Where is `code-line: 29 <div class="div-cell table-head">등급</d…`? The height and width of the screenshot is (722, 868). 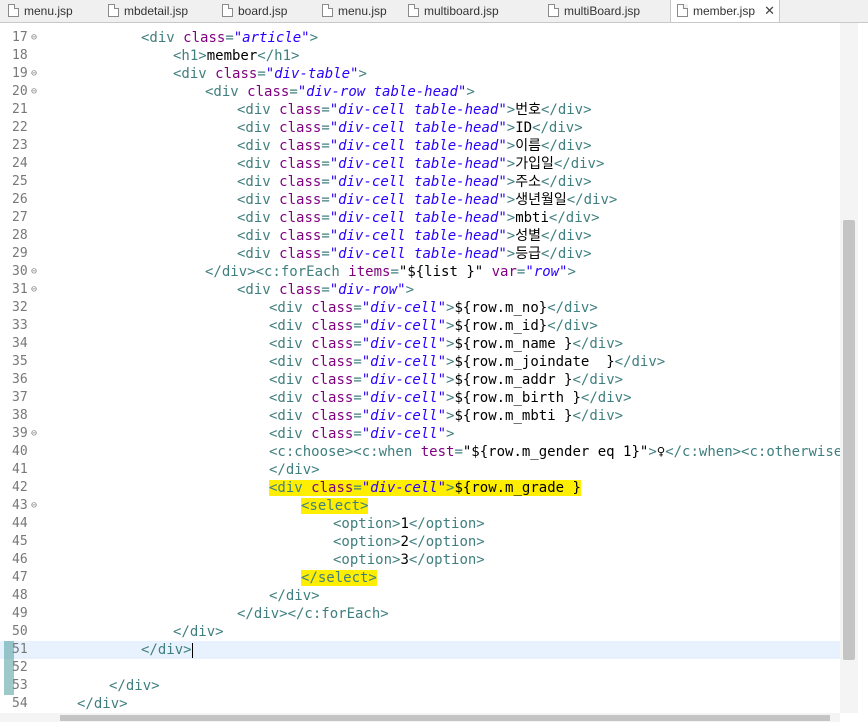 code-line: 29 <div class="div-cell table-head">등급</d… is located at coordinates (420, 254).